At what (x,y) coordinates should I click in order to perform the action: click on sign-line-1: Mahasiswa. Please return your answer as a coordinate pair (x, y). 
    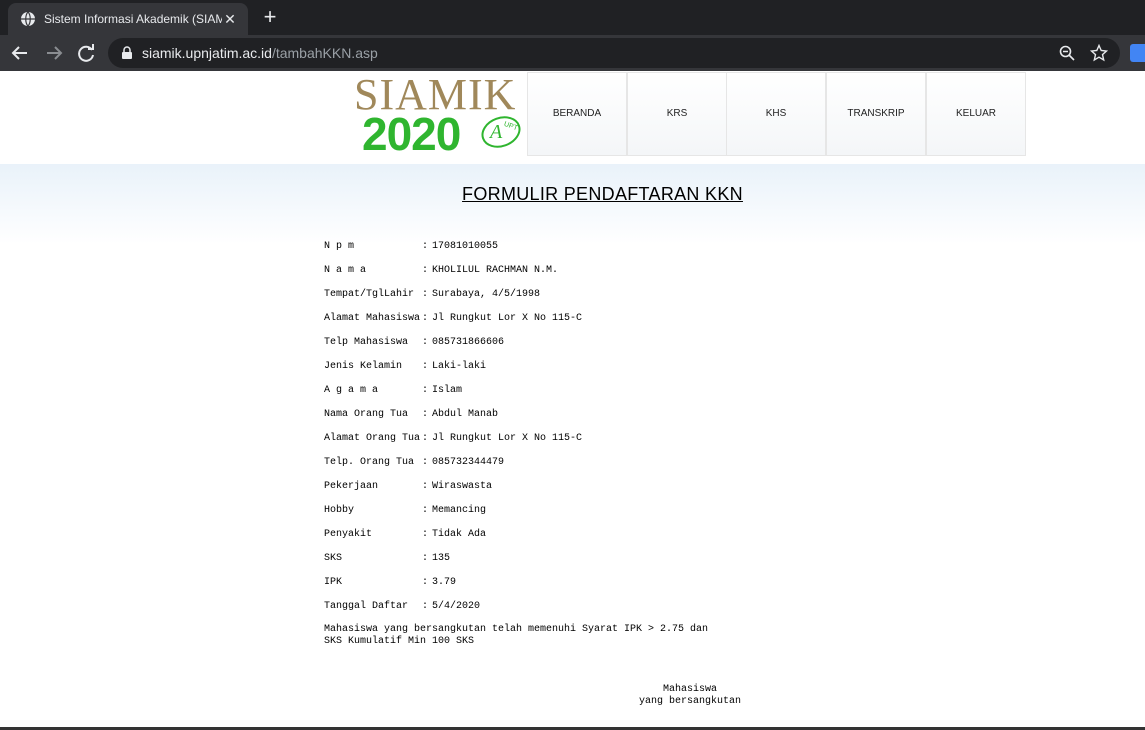
    Looking at the image, I should click on (689, 689).